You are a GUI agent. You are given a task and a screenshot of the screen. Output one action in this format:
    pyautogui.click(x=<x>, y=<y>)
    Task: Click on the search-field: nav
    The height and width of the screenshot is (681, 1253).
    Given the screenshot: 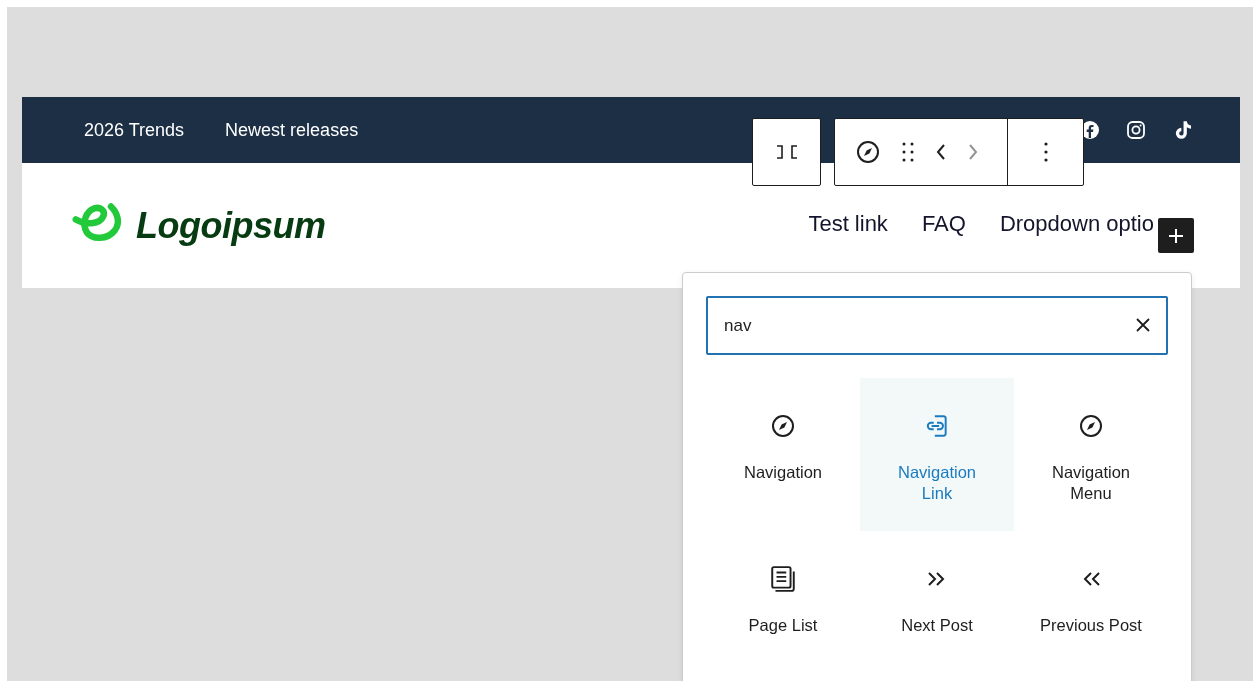 What is the action you would take?
    pyautogui.click(x=937, y=325)
    